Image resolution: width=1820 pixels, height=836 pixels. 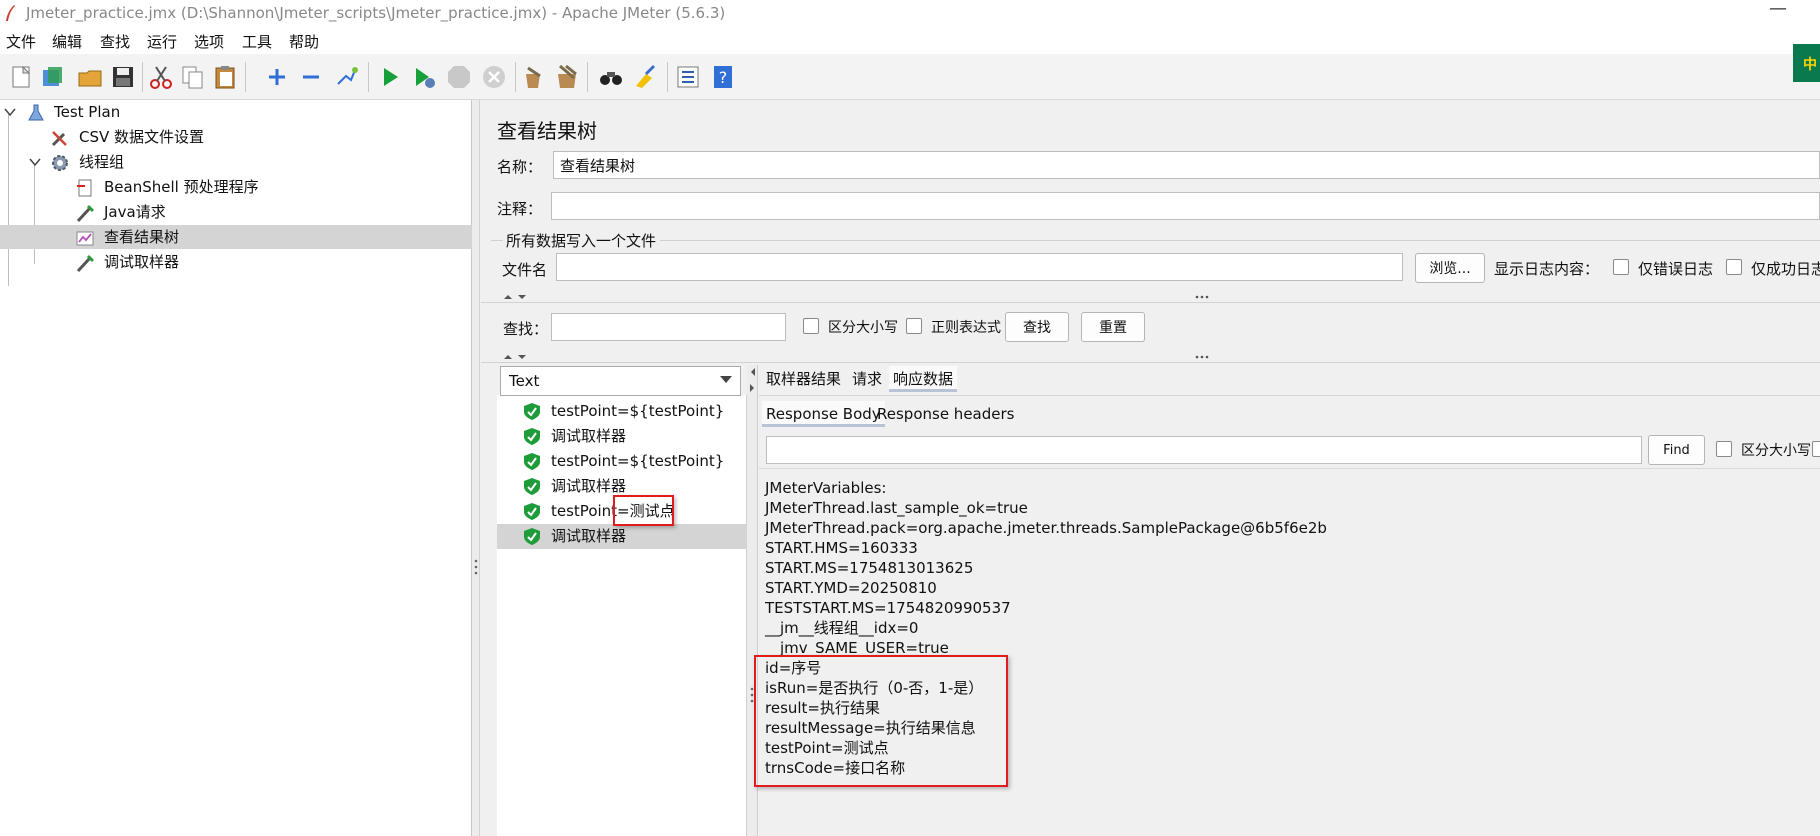 What do you see at coordinates (867, 379) in the screenshot?
I see `tab-request: 请求` at bounding box center [867, 379].